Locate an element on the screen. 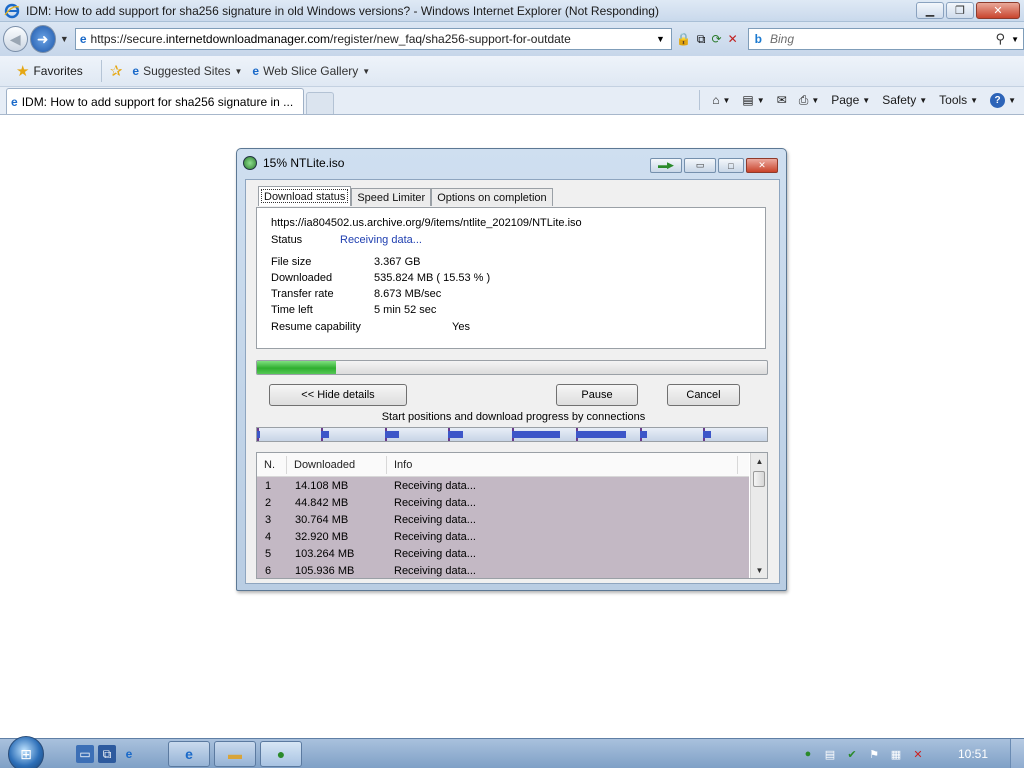 The width and height of the screenshot is (1024, 768). safety-menu: Safety ▼ is located at coordinates (904, 100).